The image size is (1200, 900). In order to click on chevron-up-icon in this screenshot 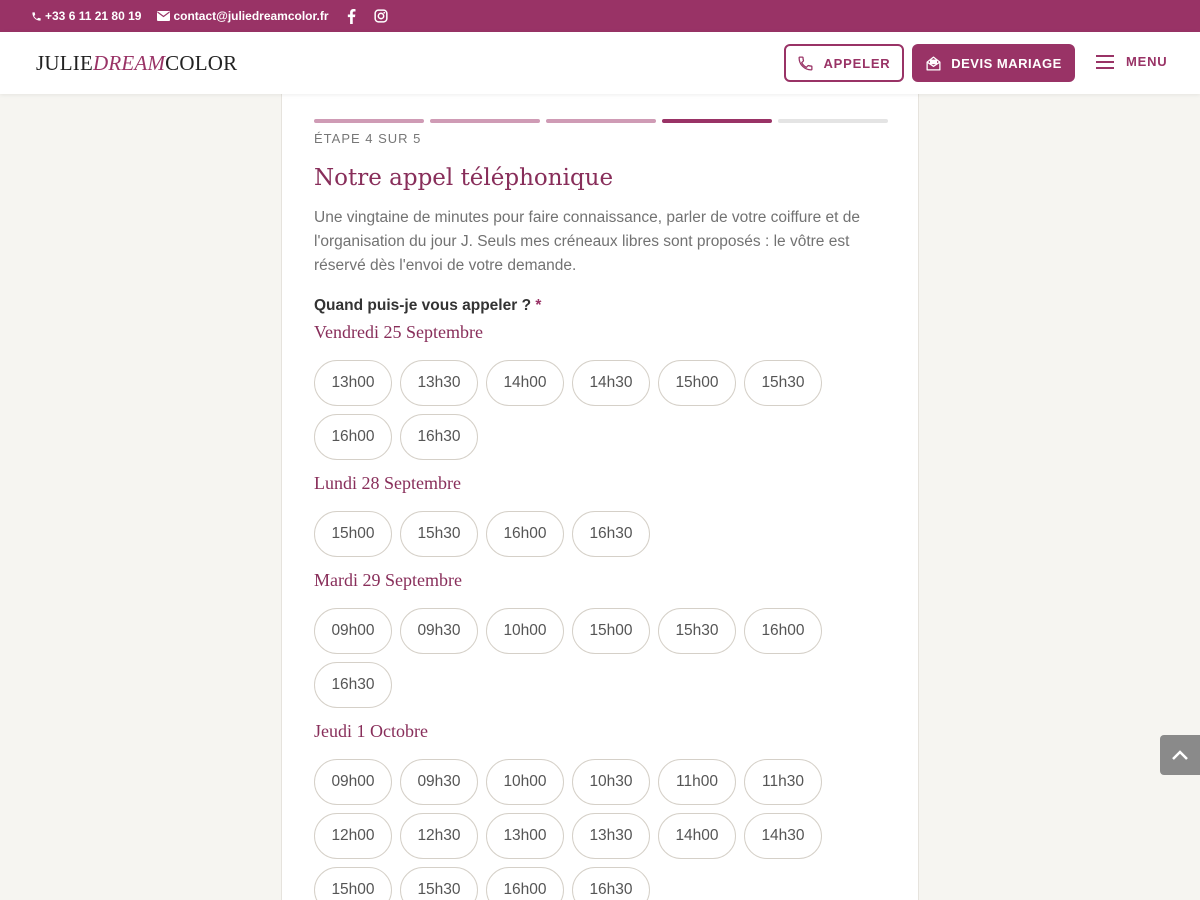, I will do `click(1180, 755)`.